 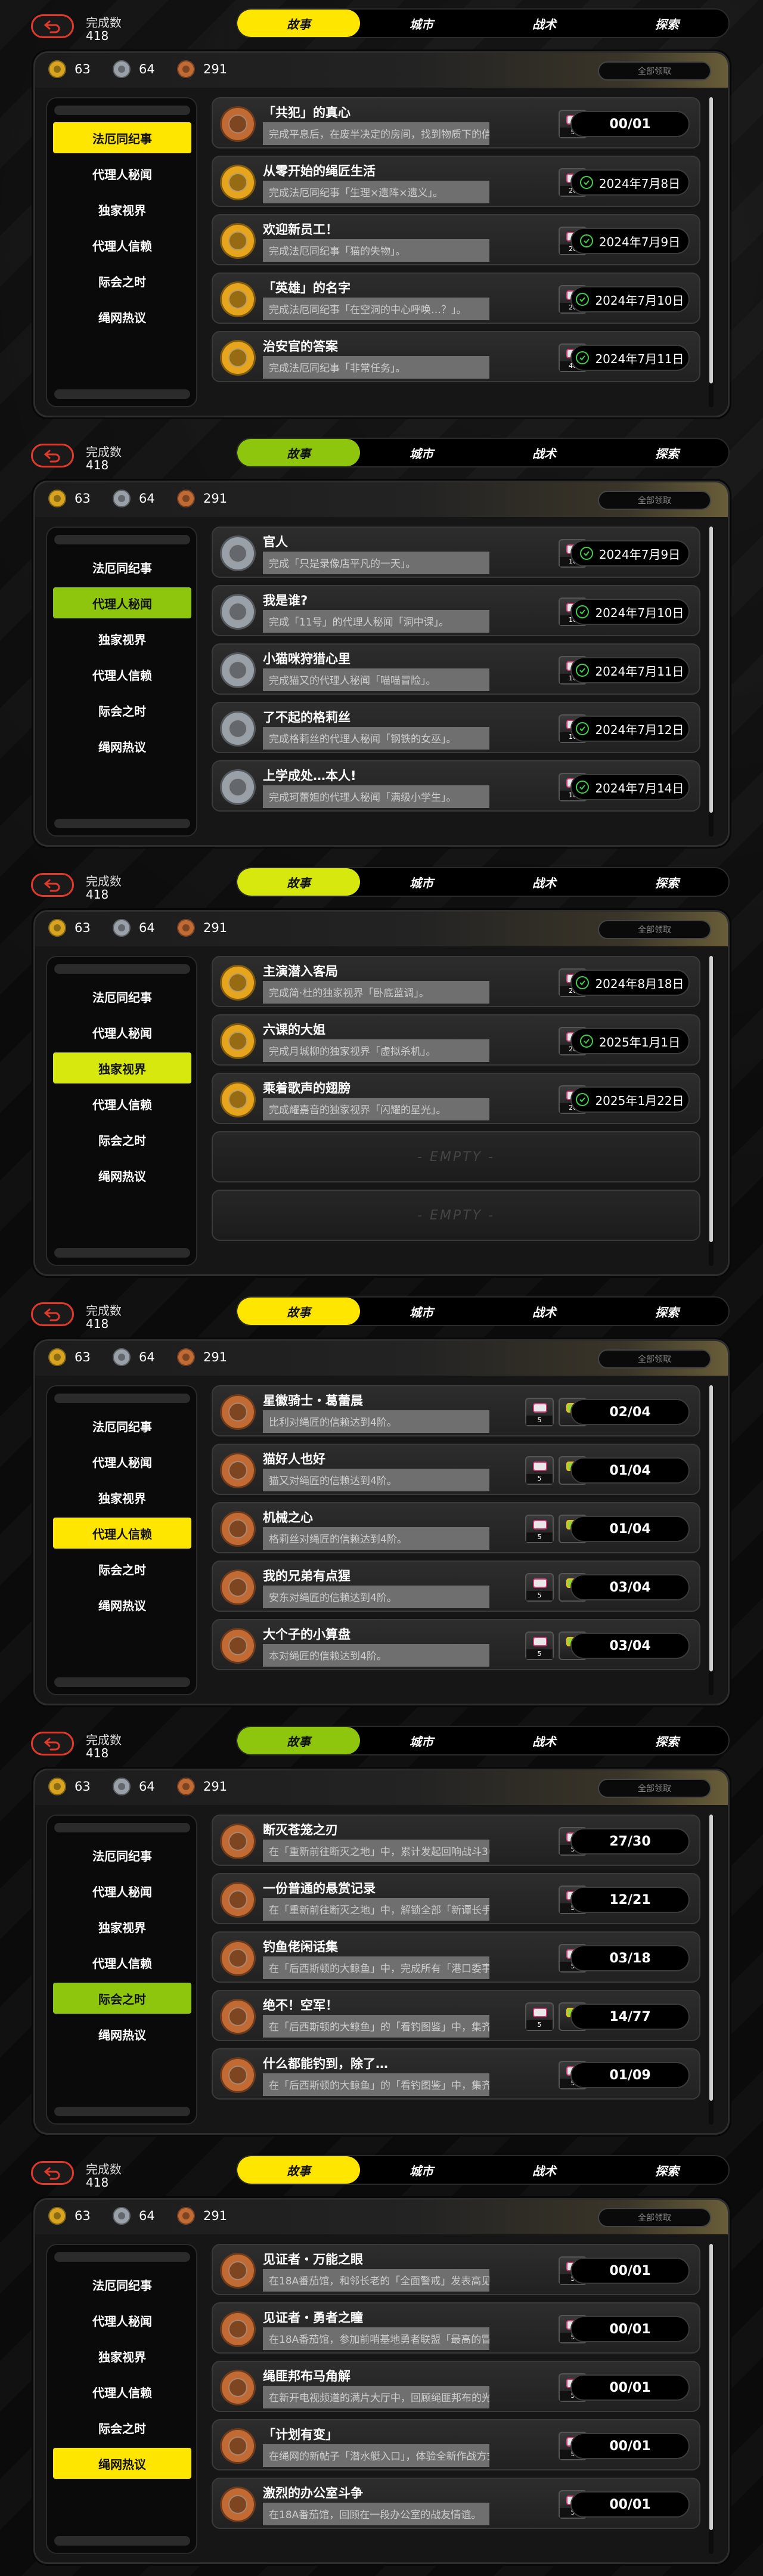 What do you see at coordinates (456, 1957) in the screenshot?
I see `achievement-row: 钓鱼佬闲话集在「后西斯顿的大鲸鱼」中，完成所有「港口委事」。503/18` at bounding box center [456, 1957].